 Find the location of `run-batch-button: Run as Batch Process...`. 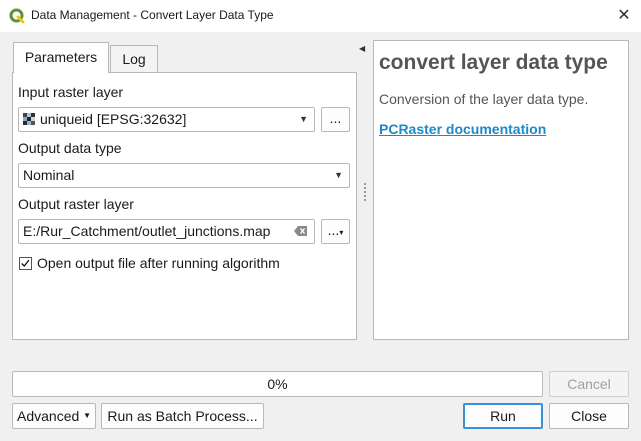

run-batch-button: Run as Batch Process... is located at coordinates (182, 416).